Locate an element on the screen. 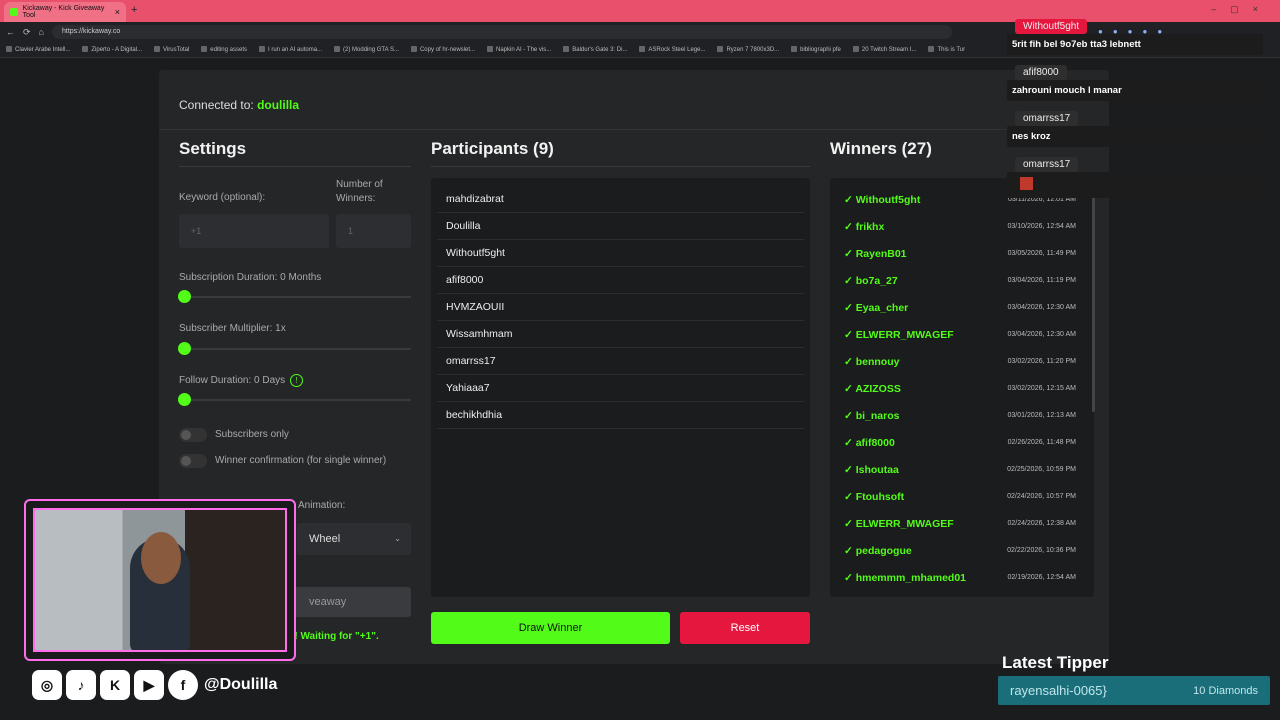  participant-row: omarrss17 is located at coordinates (620, 361).